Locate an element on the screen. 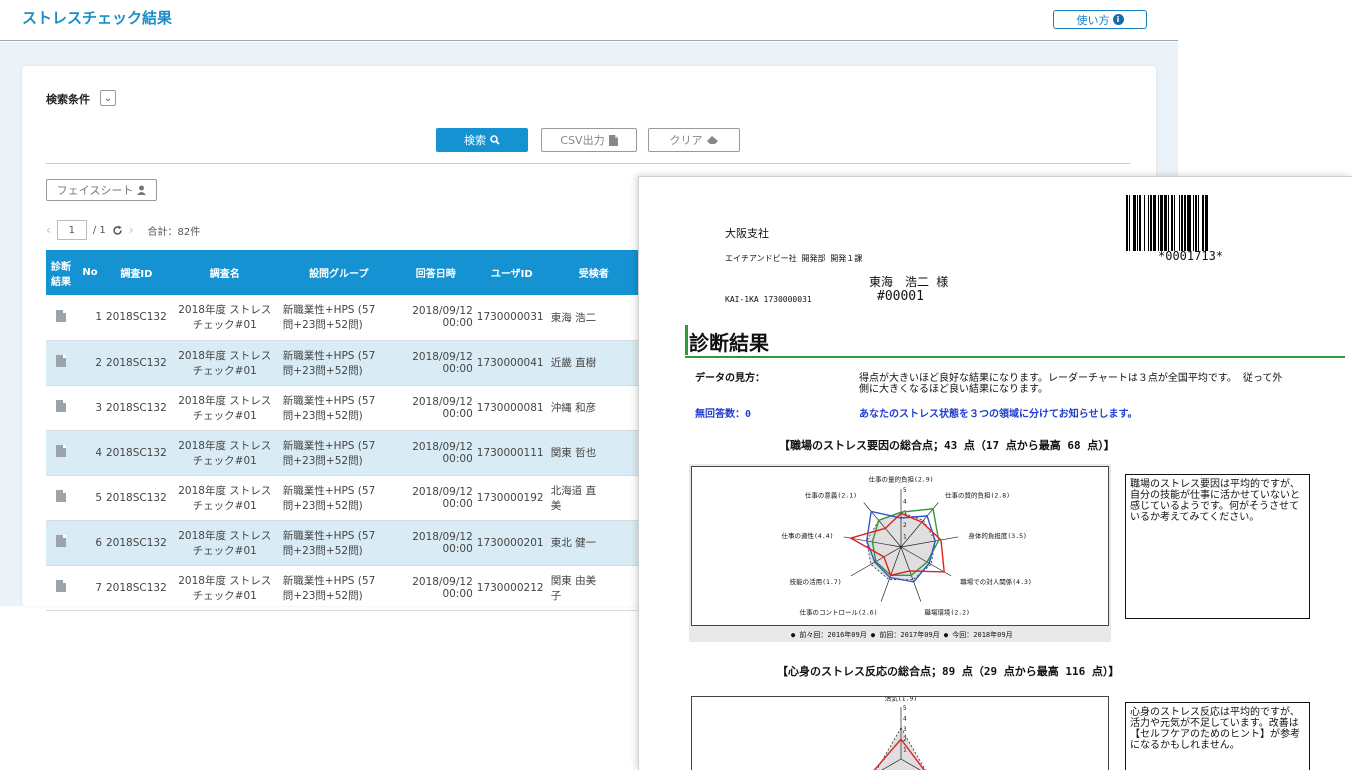  examinee-line1: 東北 健一 is located at coordinates (573, 543).